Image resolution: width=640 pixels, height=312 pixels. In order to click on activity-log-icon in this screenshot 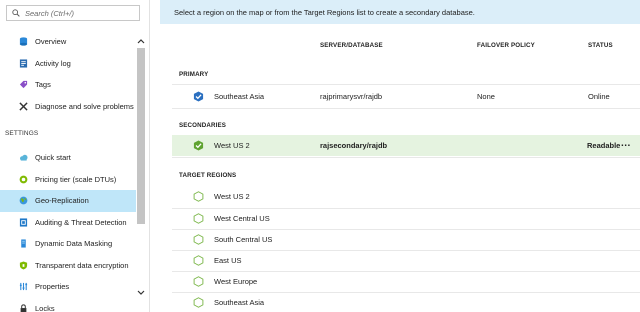, I will do `click(23, 63)`.